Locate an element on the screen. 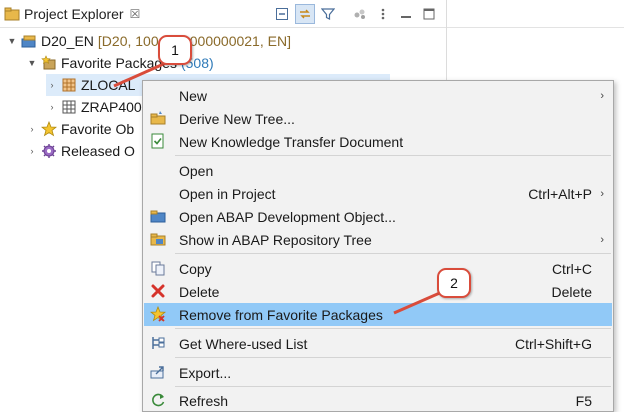  maximize-view-icon is located at coordinates (429, 14).